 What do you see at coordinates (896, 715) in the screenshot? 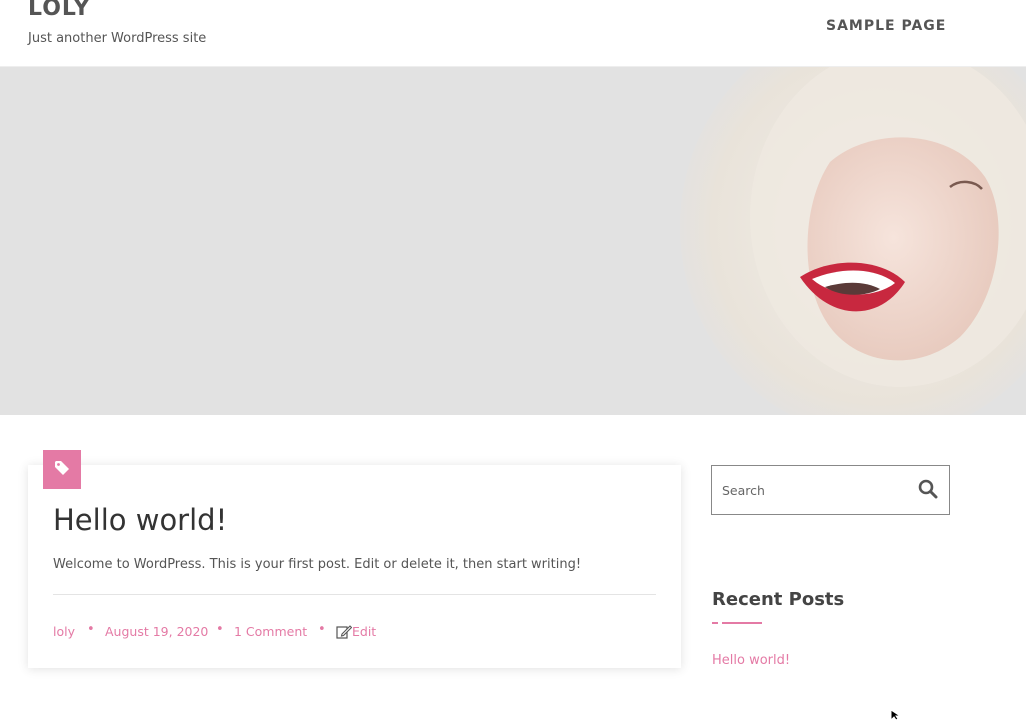
I see `mouse-cursor-icon` at bounding box center [896, 715].